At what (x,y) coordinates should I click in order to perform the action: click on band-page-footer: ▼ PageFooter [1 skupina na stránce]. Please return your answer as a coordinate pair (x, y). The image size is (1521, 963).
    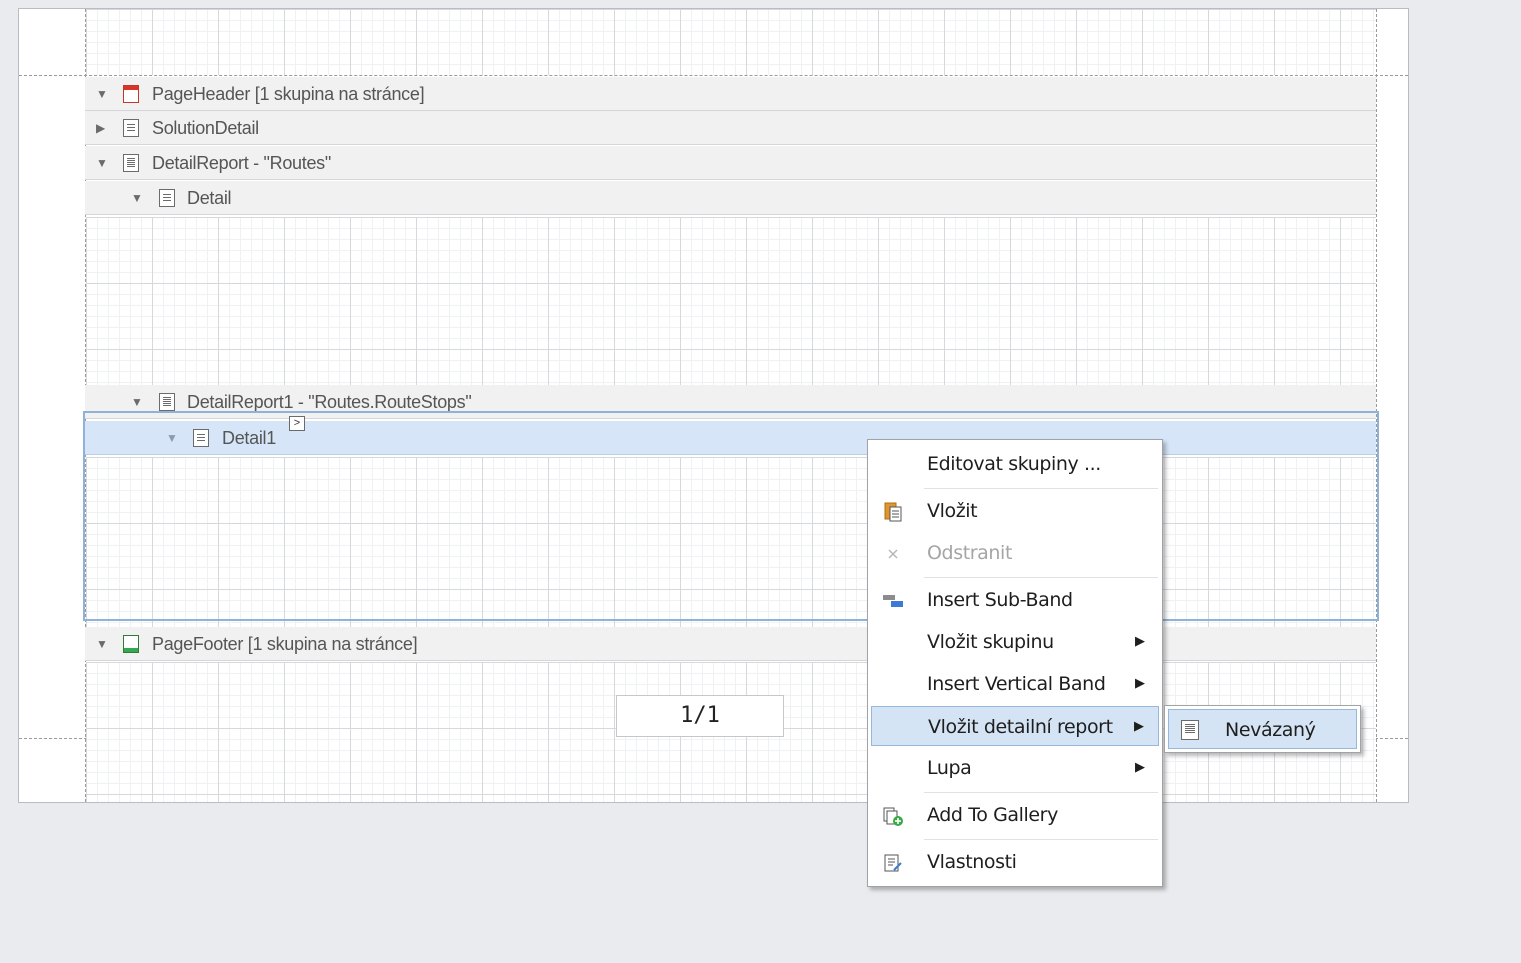
    Looking at the image, I should click on (730, 644).